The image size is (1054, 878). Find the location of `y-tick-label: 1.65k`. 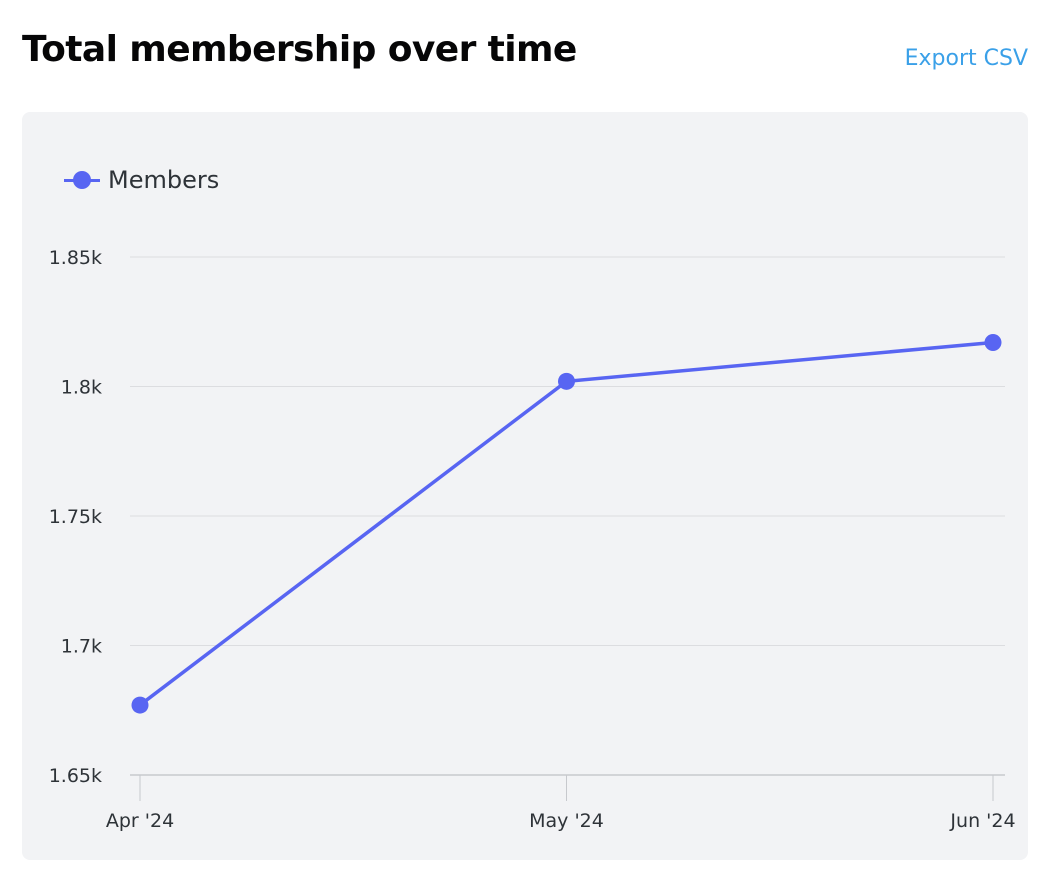

y-tick-label: 1.65k is located at coordinates (75, 776).